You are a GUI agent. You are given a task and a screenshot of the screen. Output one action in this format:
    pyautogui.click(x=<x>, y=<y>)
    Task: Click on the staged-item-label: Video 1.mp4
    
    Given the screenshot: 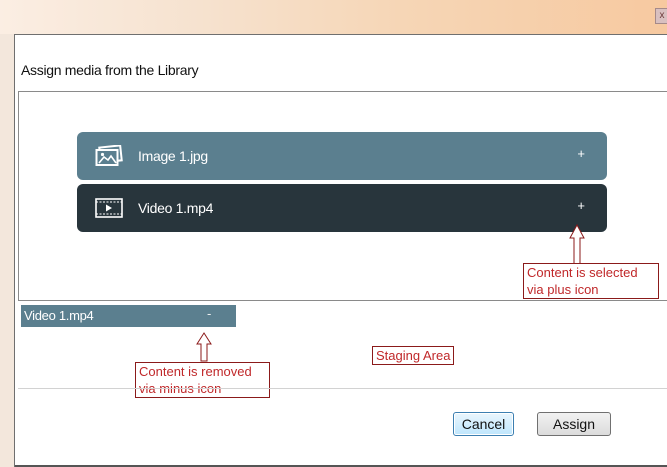 What is the action you would take?
    pyautogui.click(x=59, y=315)
    